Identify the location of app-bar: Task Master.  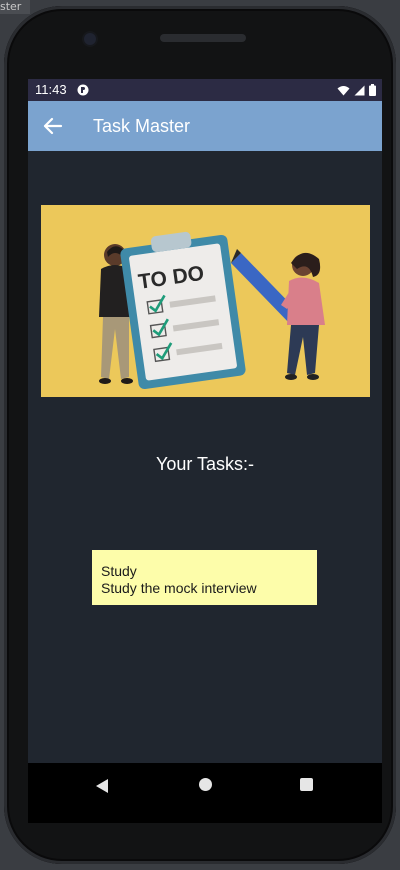
(205, 126).